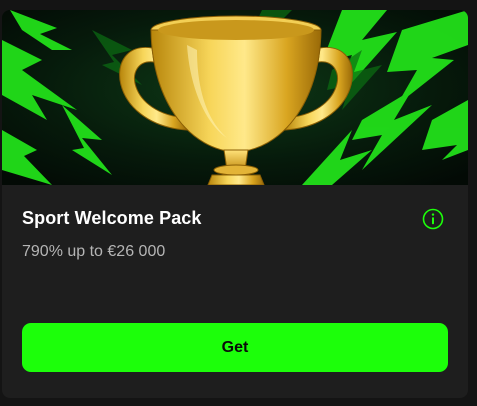 Image resolution: width=477 pixels, height=406 pixels. I want to click on promo-bonus-amount: 790% up to €26 000, so click(94, 251).